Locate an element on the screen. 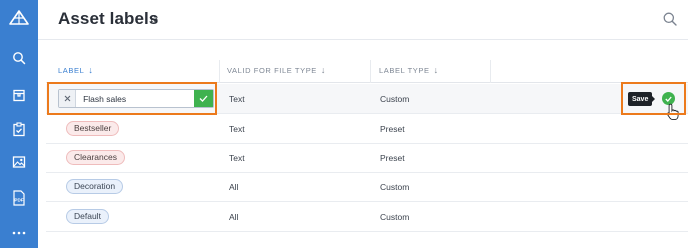 This screenshot has width=688, height=248. label-pill: Clearances is located at coordinates (95, 157).